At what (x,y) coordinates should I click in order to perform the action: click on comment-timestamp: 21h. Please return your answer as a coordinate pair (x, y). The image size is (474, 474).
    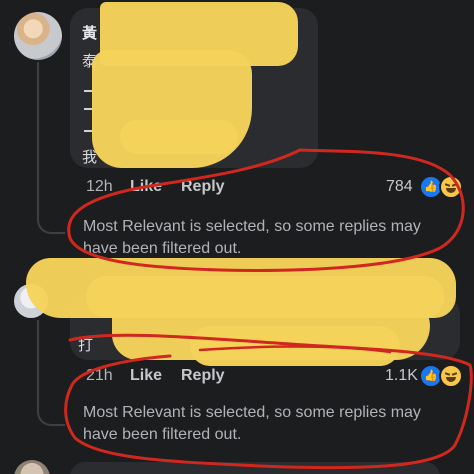
    Looking at the image, I should click on (99, 376).